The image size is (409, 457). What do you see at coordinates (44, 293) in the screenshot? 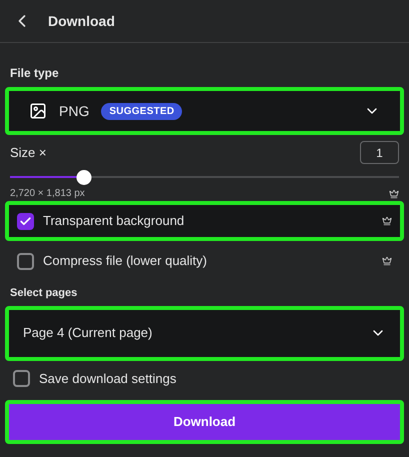
I see `section-label: Select pages` at bounding box center [44, 293].